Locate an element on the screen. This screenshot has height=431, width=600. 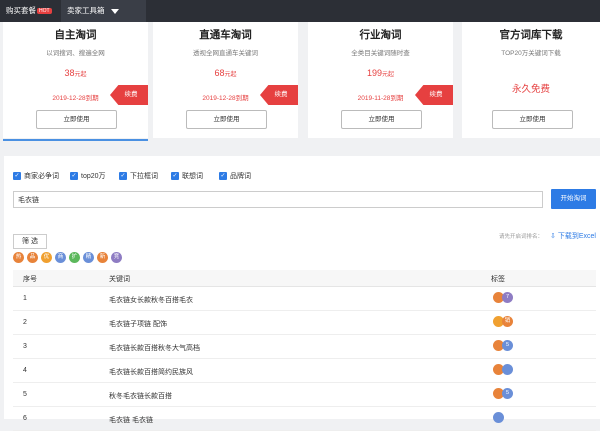
tag-badge-icon: 热 is located at coordinates (18, 257).